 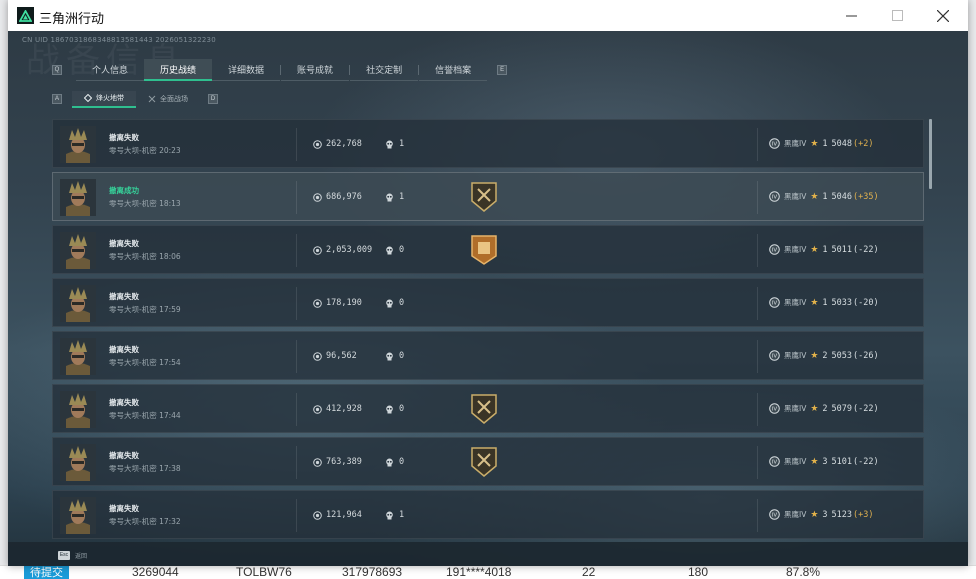 What do you see at coordinates (213, 99) in the screenshot?
I see `subtab-next-key: D` at bounding box center [213, 99].